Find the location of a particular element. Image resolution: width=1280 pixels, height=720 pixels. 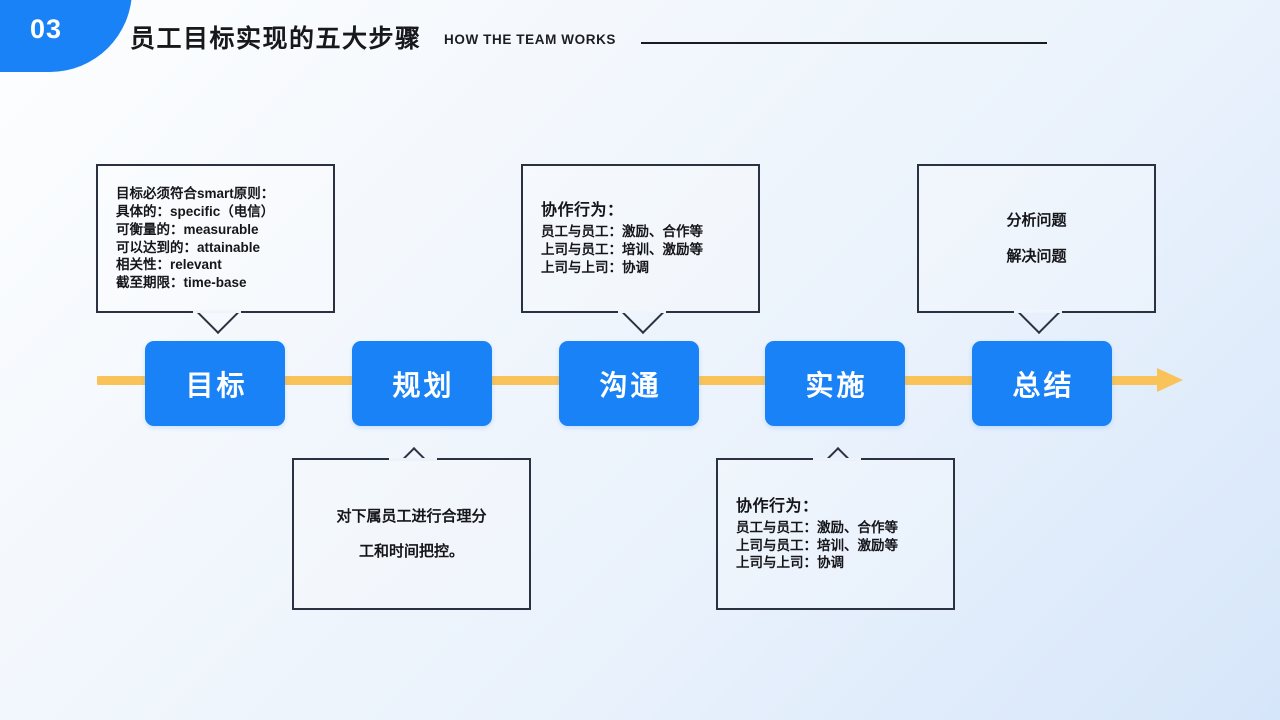

callout-box-4: 对下属员工进行合理分 工和时间把控。 is located at coordinates (411, 528).